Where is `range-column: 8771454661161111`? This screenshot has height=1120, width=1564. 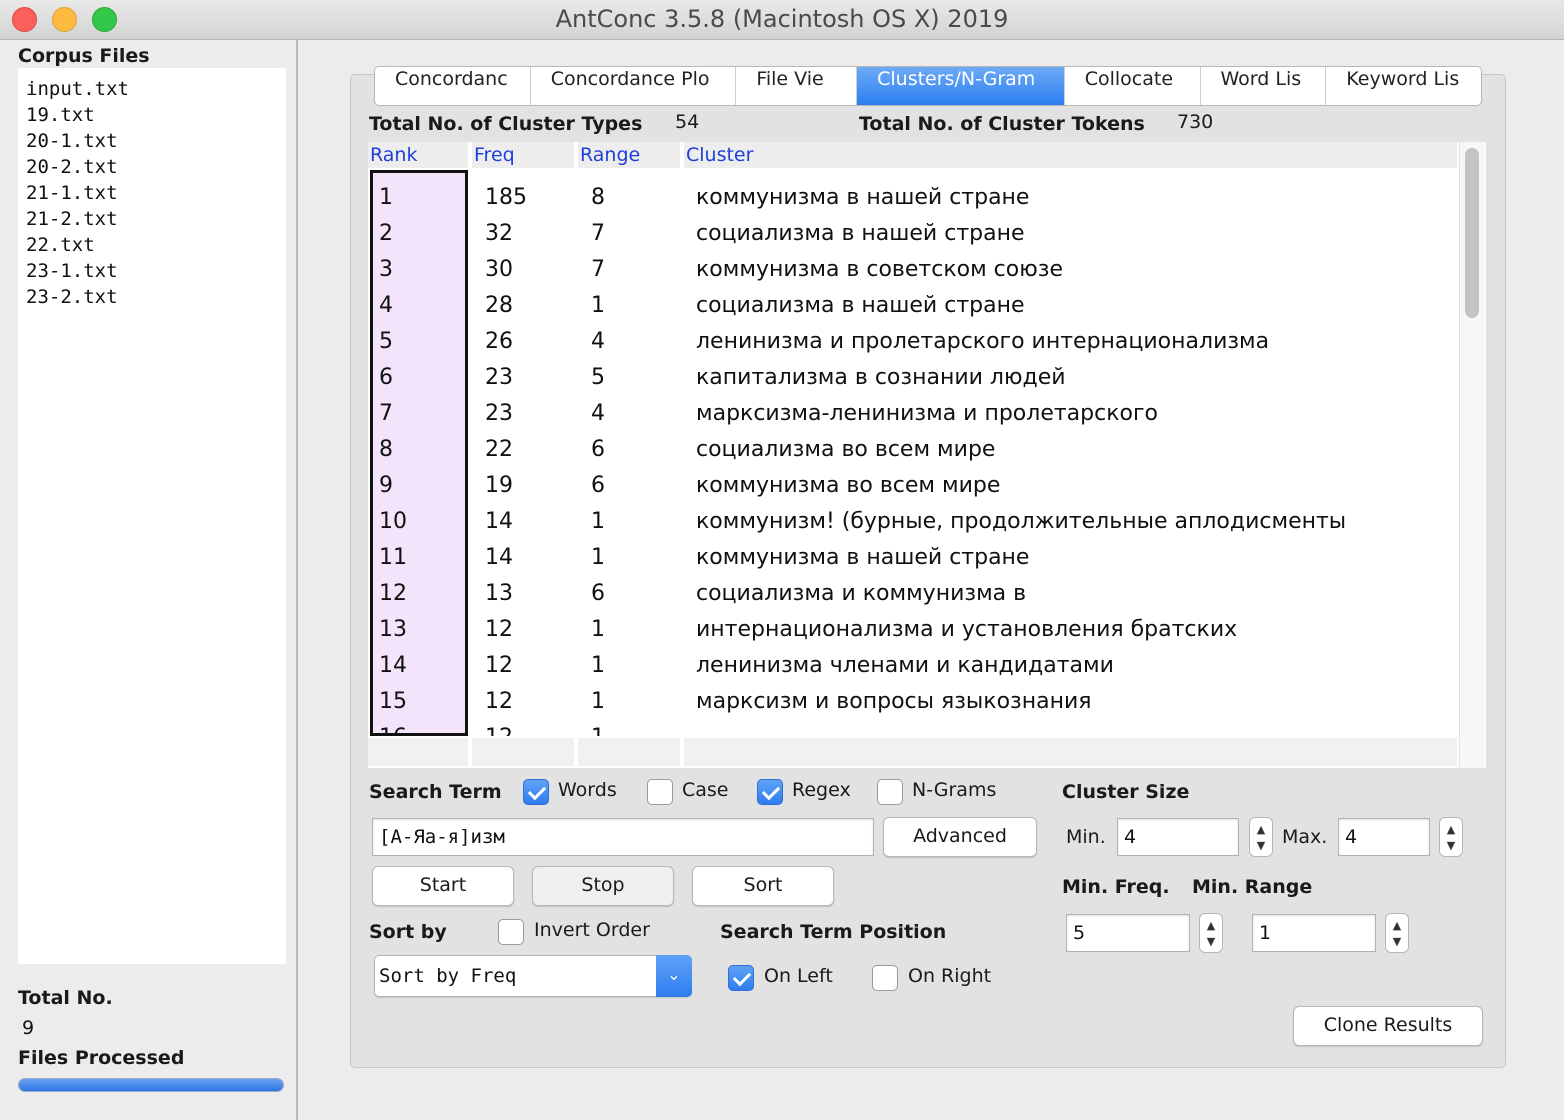
range-column: 8771454661161111 is located at coordinates (630, 453).